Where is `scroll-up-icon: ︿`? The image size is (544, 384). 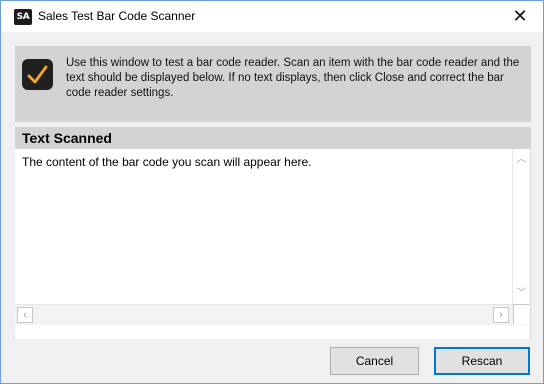 scroll-up-icon: ︿ is located at coordinates (521, 159).